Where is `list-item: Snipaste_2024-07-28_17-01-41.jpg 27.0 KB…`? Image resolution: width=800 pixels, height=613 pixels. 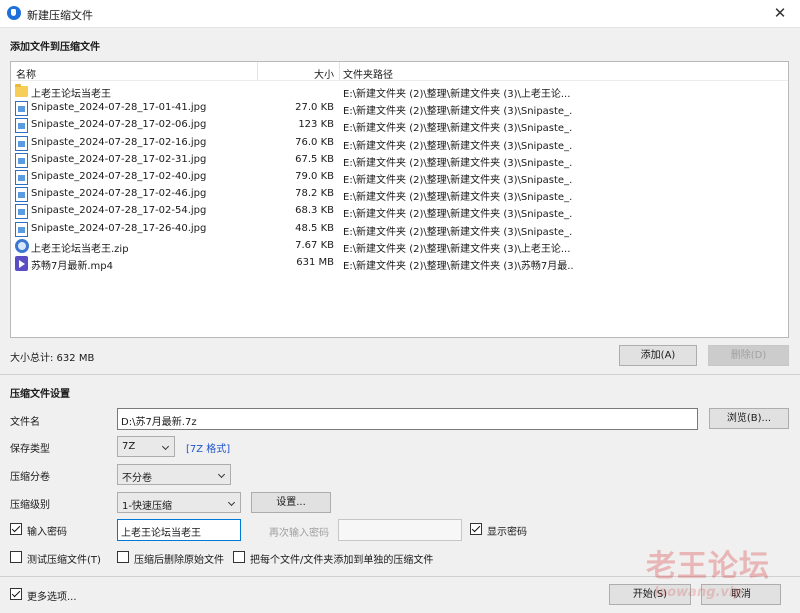 list-item: Snipaste_2024-07-28_17-01-41.jpg 27.0 KB… is located at coordinates (399, 108).